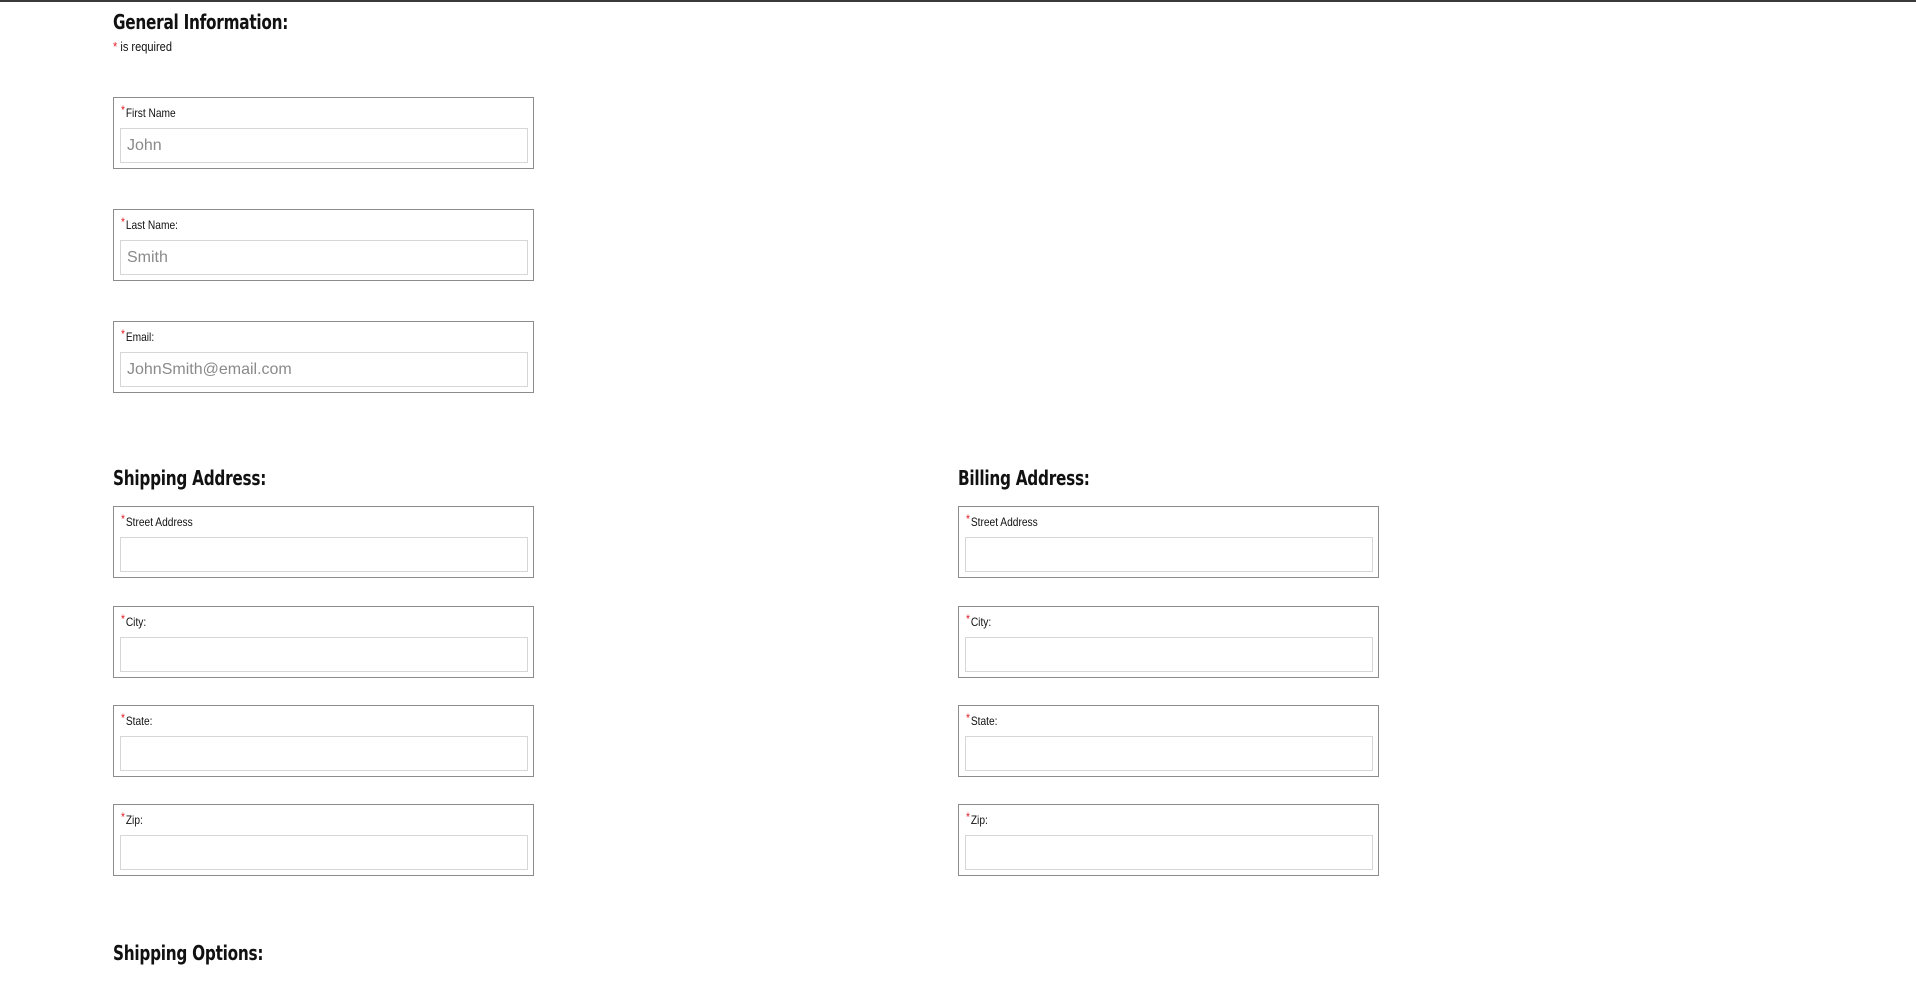 This screenshot has height=1003, width=1916. I want to click on required-note: * is required, so click(142, 46).